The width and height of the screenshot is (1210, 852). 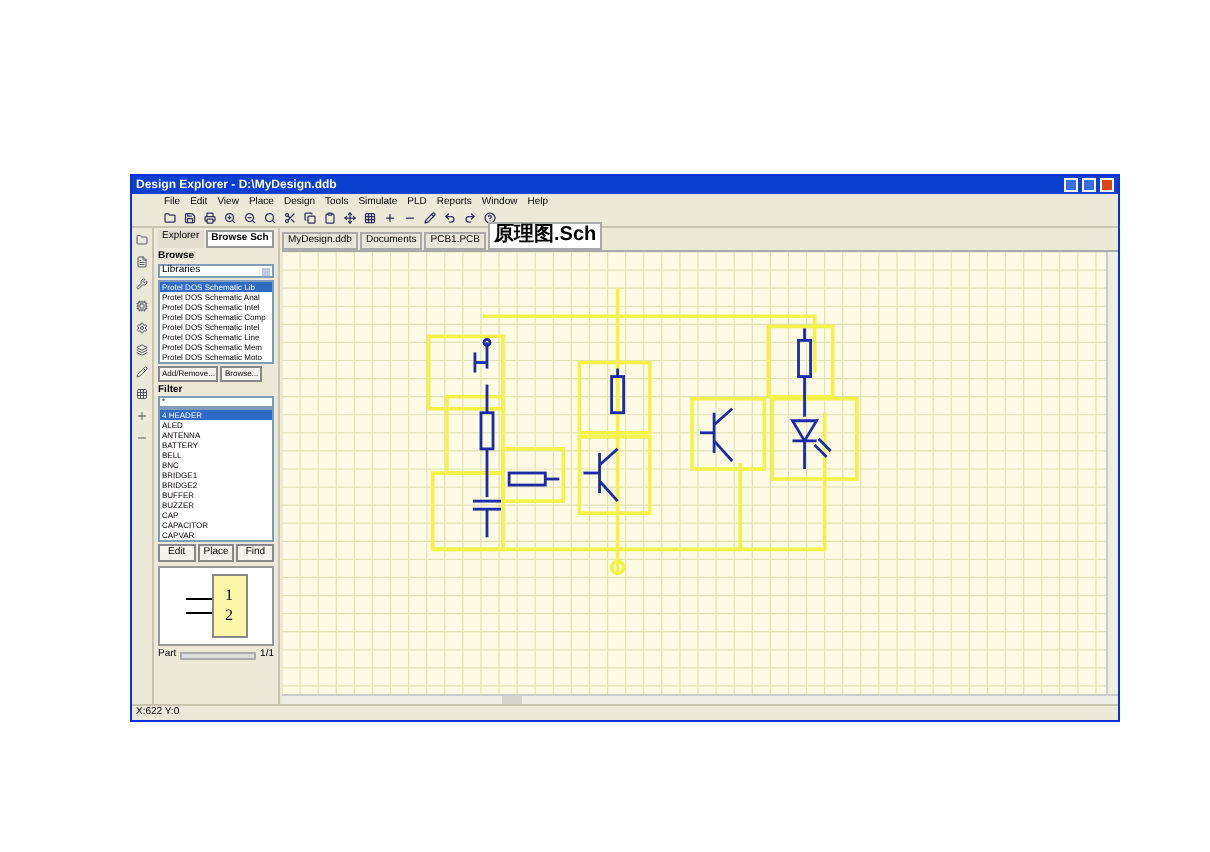 What do you see at coordinates (512, 700) in the screenshot?
I see `scroll-thumb` at bounding box center [512, 700].